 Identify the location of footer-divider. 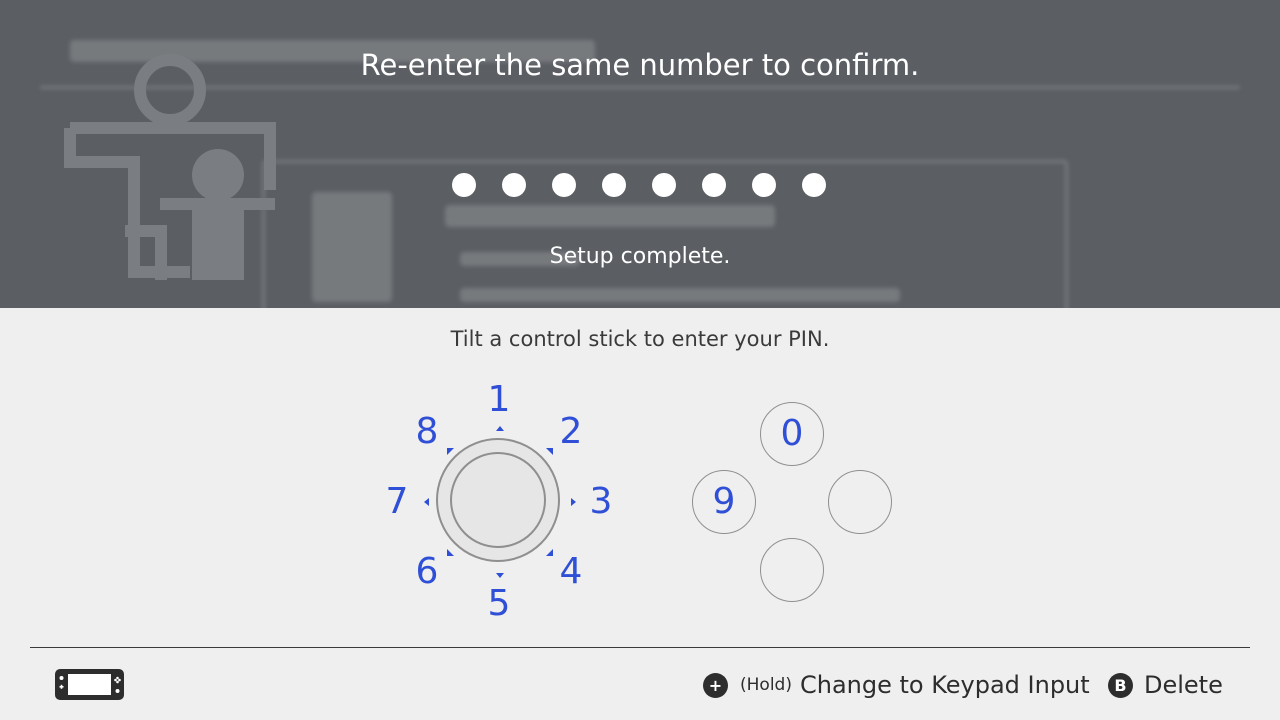
(640, 647).